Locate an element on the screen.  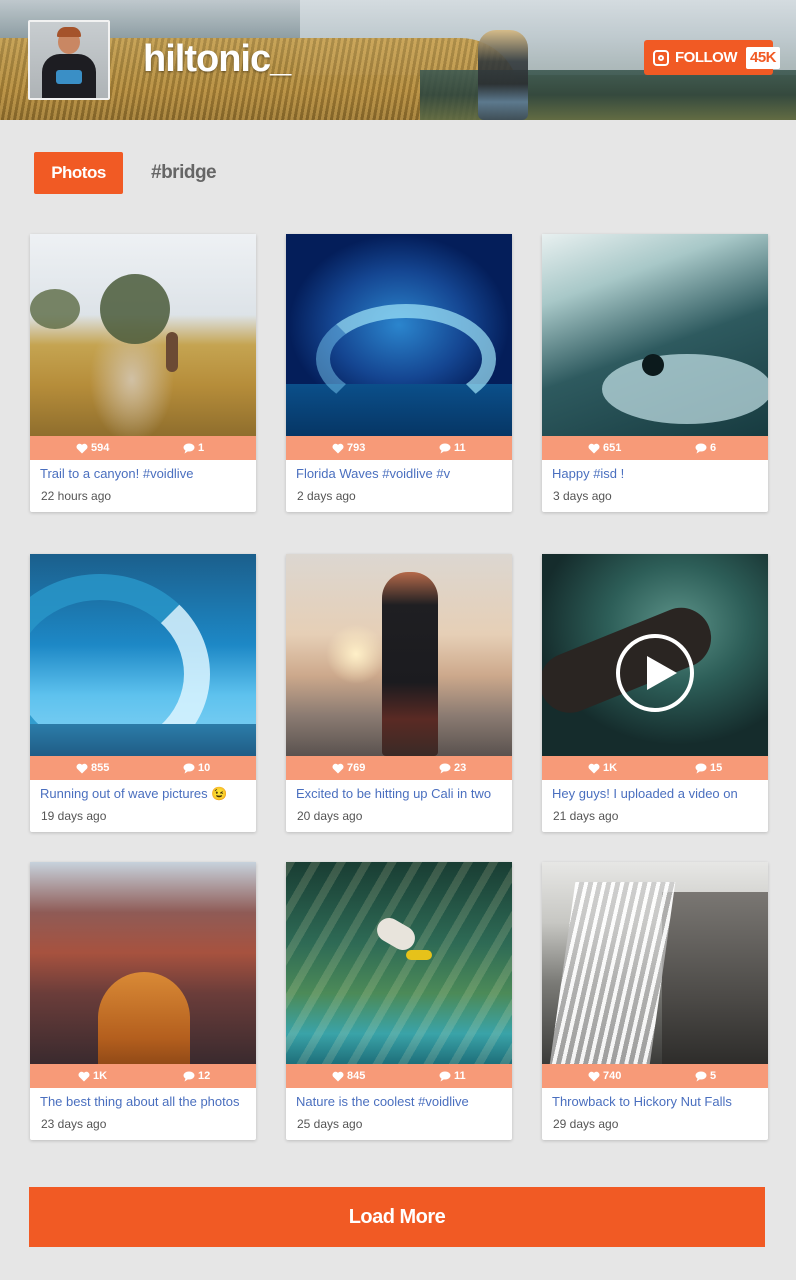
post-stats: 769 23 is located at coordinates (399, 768).